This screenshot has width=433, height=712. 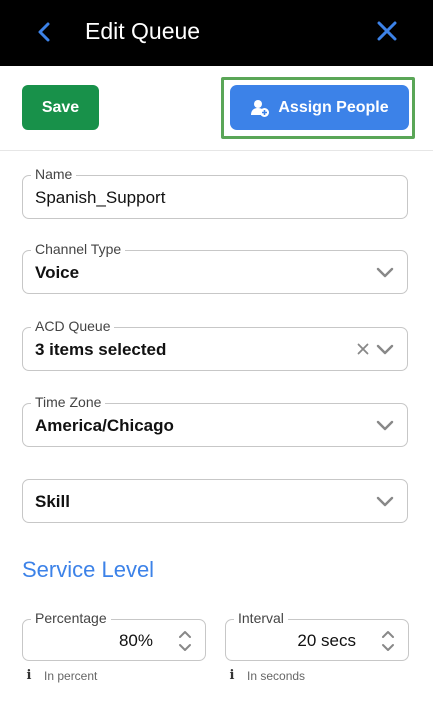 What do you see at coordinates (216, 150) in the screenshot?
I see `divider` at bounding box center [216, 150].